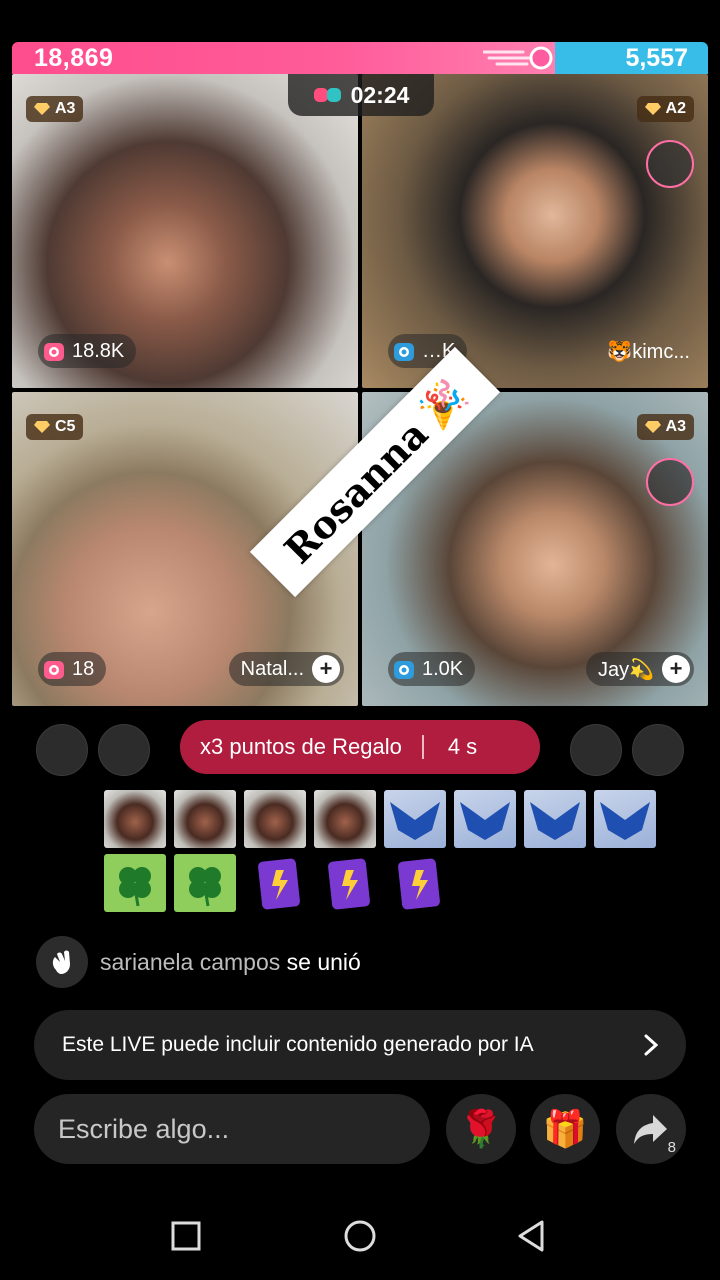 The image size is (720, 1280). I want to click on left-team-score: 18,869, so click(283, 58).